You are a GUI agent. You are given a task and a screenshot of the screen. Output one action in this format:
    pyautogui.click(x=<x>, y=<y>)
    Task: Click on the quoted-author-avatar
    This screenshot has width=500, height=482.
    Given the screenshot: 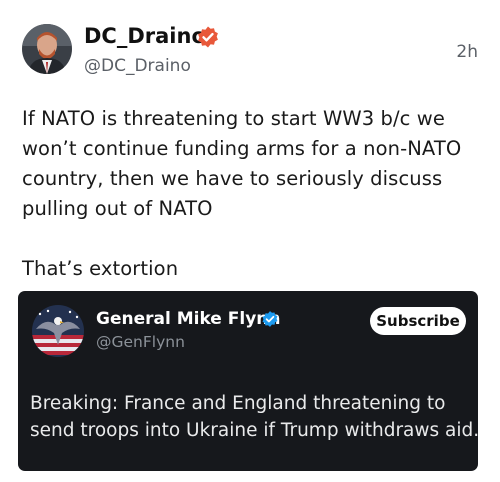 What is the action you would take?
    pyautogui.click(x=58, y=331)
    